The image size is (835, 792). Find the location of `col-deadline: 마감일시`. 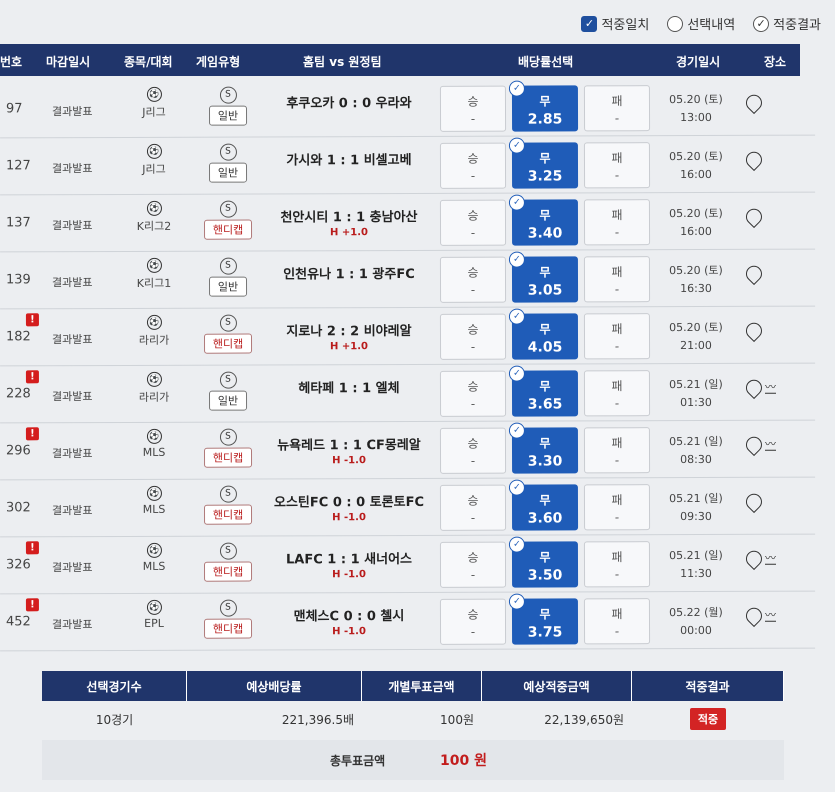

col-deadline: 마감일시 is located at coordinates (68, 62).